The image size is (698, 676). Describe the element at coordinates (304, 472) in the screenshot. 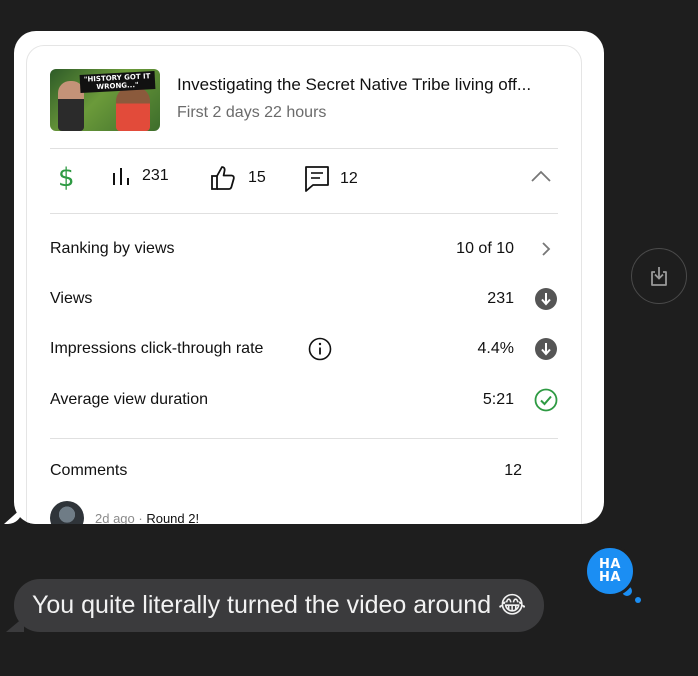

I see `comments-header-row: Comments 12` at that location.